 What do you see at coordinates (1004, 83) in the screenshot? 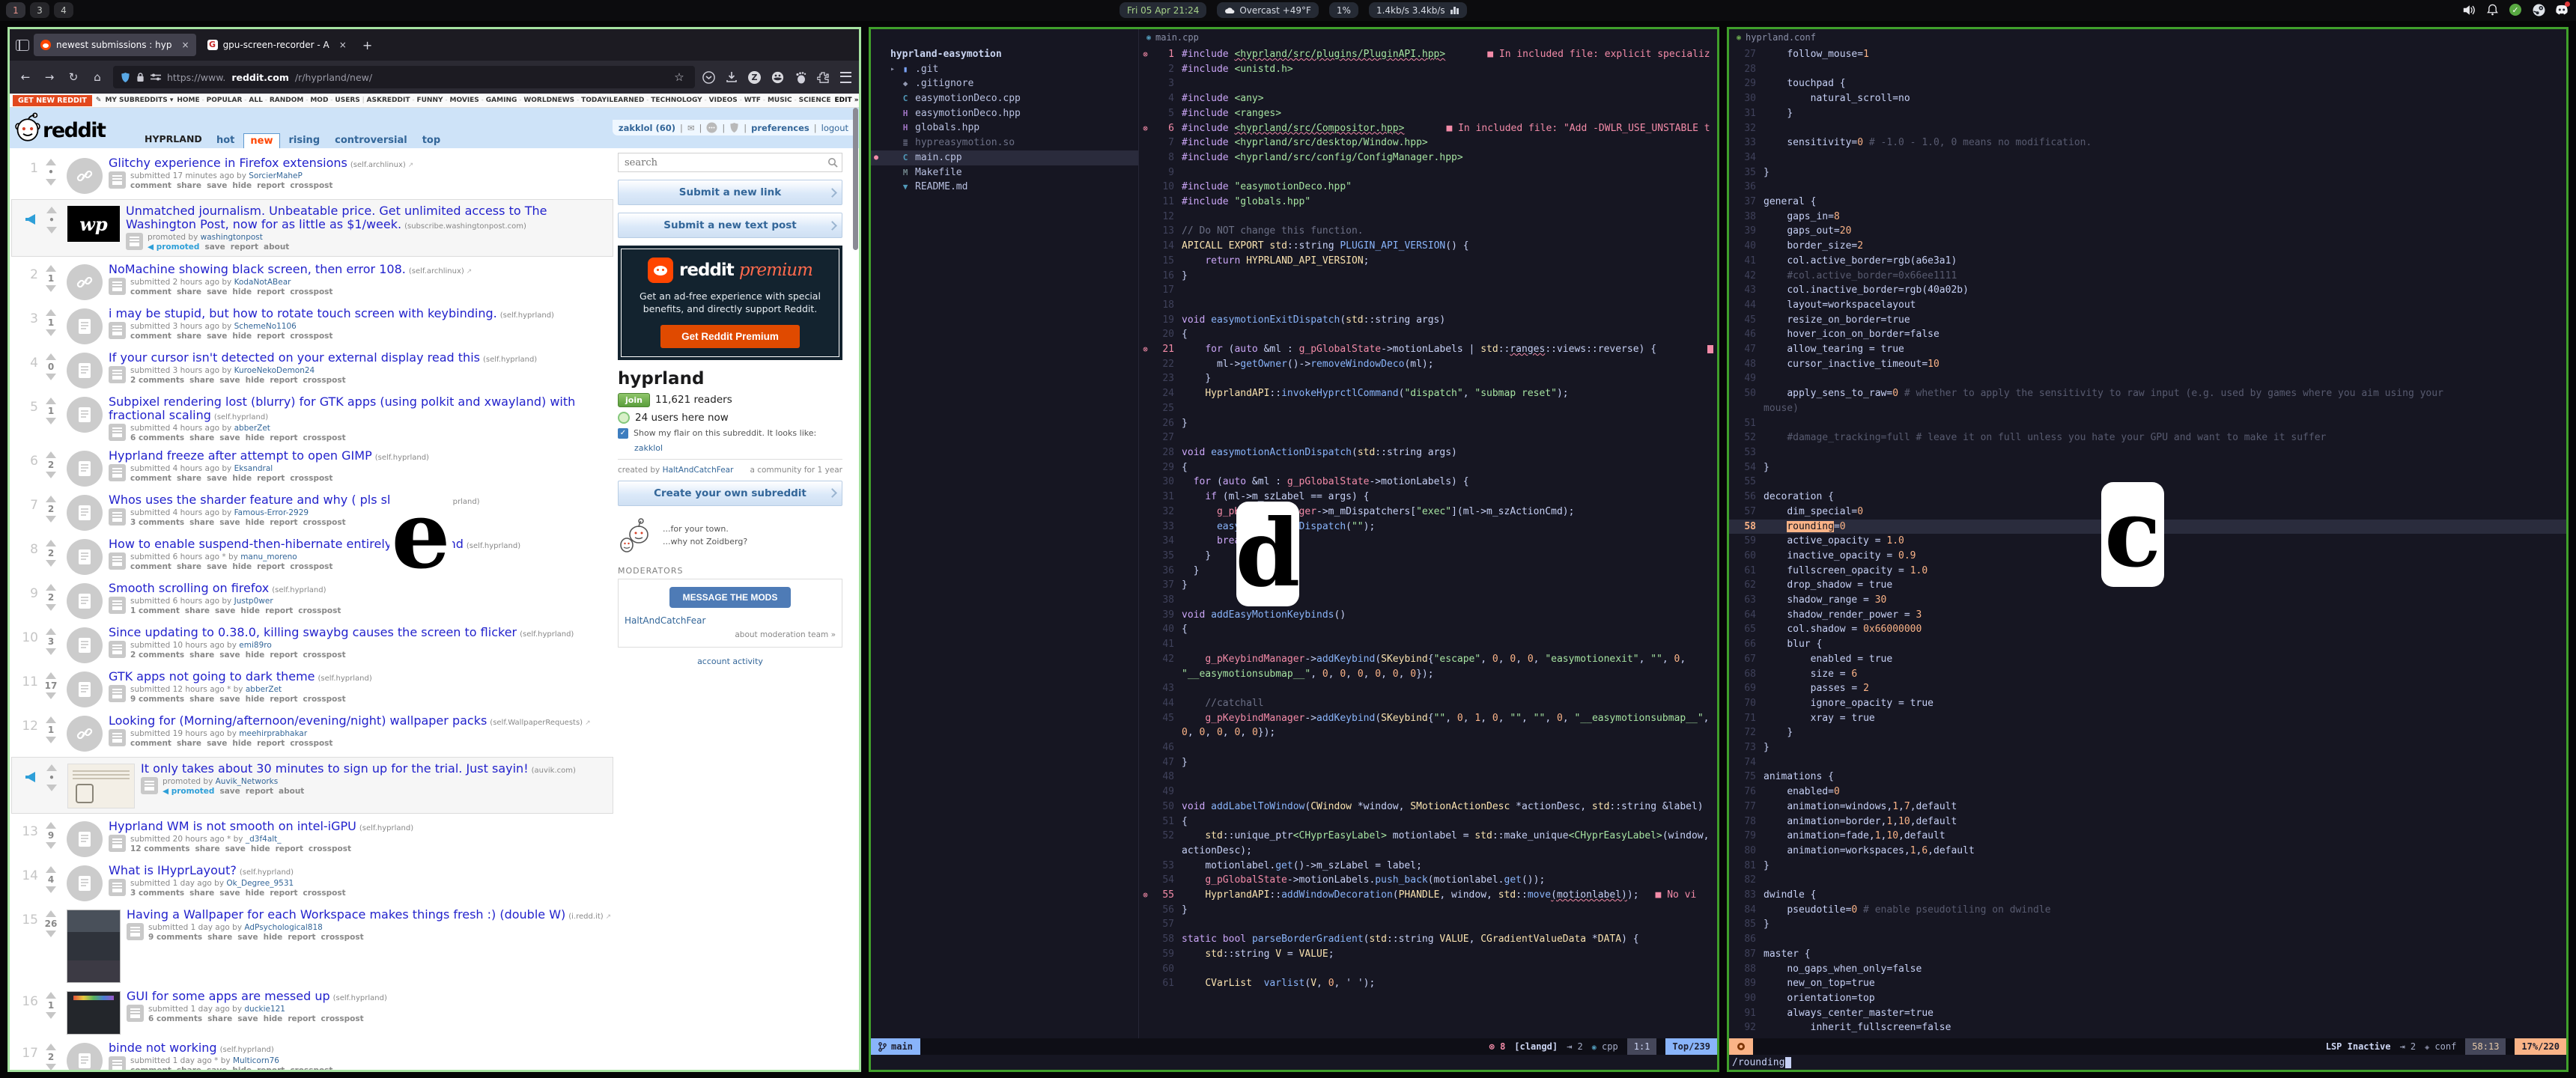
I see `tree-item-.gitignore: ◆ .gitignore` at bounding box center [1004, 83].